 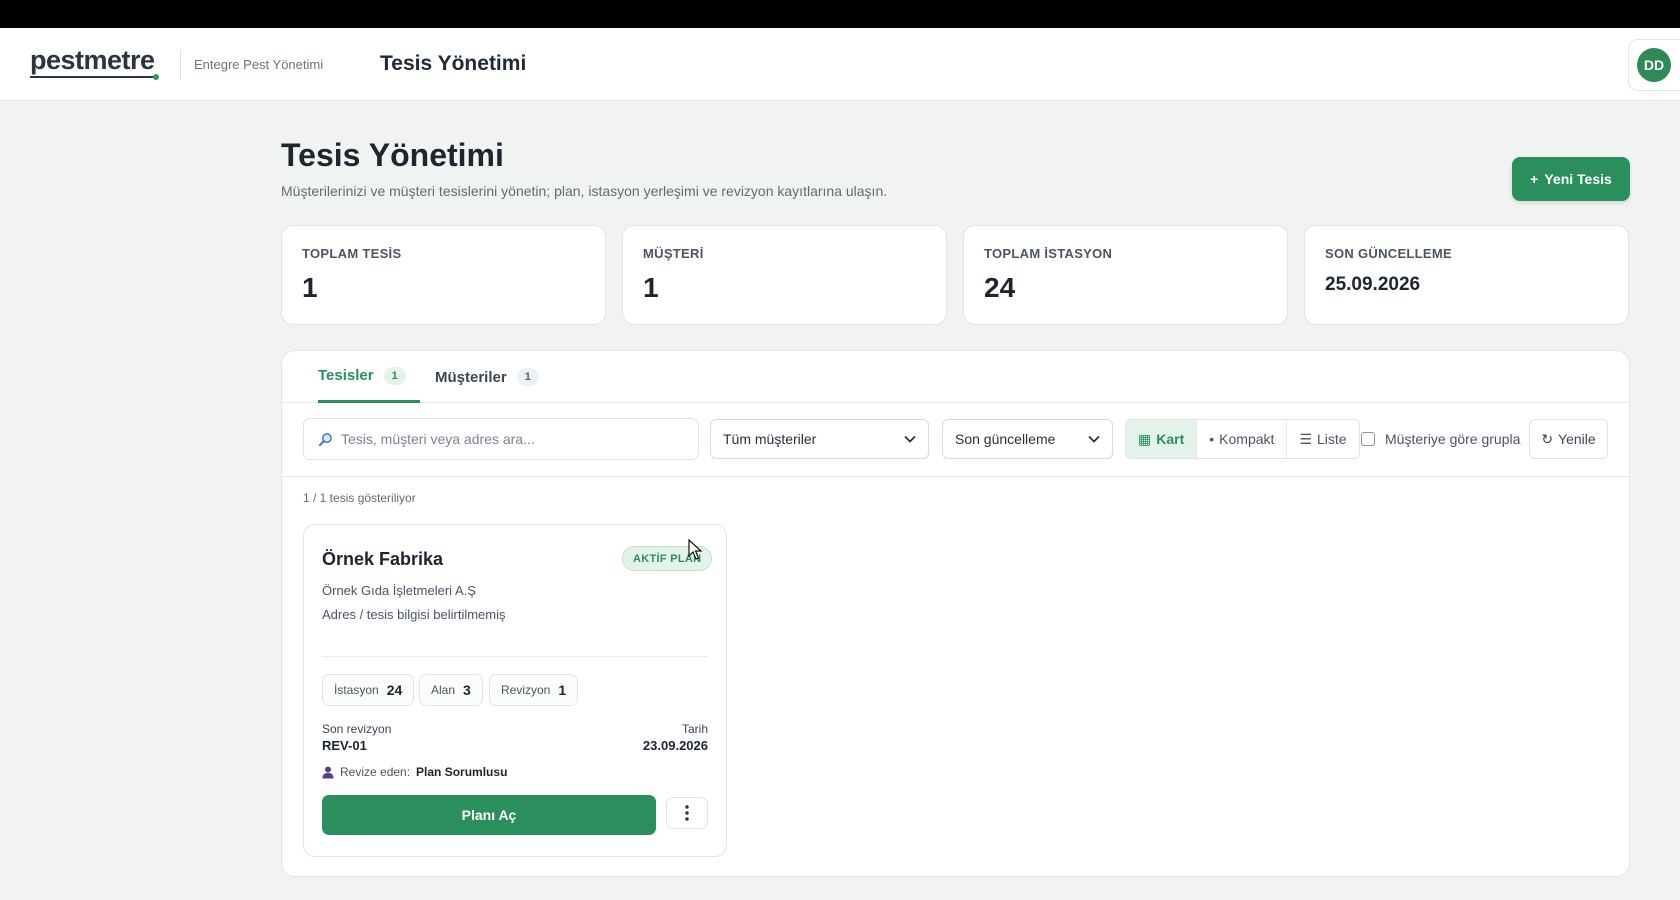 What do you see at coordinates (694, 729) in the screenshot?
I see `date-label: Tarih` at bounding box center [694, 729].